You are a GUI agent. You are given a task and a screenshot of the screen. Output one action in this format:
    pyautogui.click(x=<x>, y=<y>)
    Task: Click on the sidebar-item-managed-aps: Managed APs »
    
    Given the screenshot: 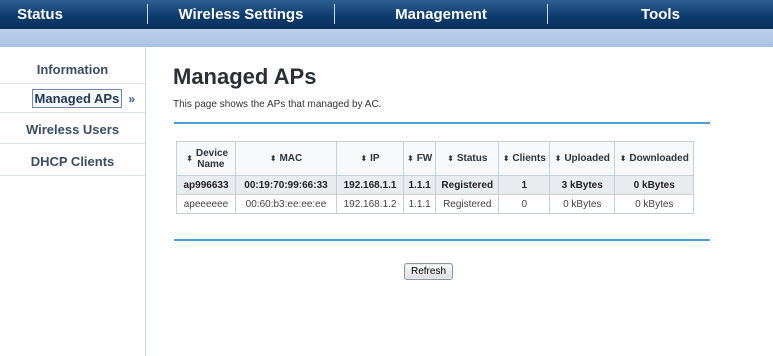 What is the action you would take?
    pyautogui.click(x=72, y=99)
    